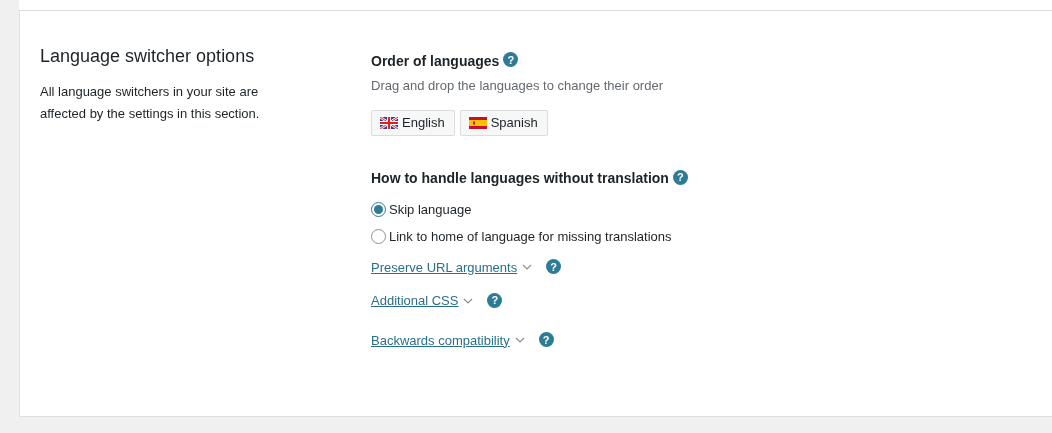 Image resolution: width=1052 pixels, height=433 pixels. Describe the element at coordinates (520, 178) in the screenshot. I see `field-heading: How to handle languages without translation` at that location.